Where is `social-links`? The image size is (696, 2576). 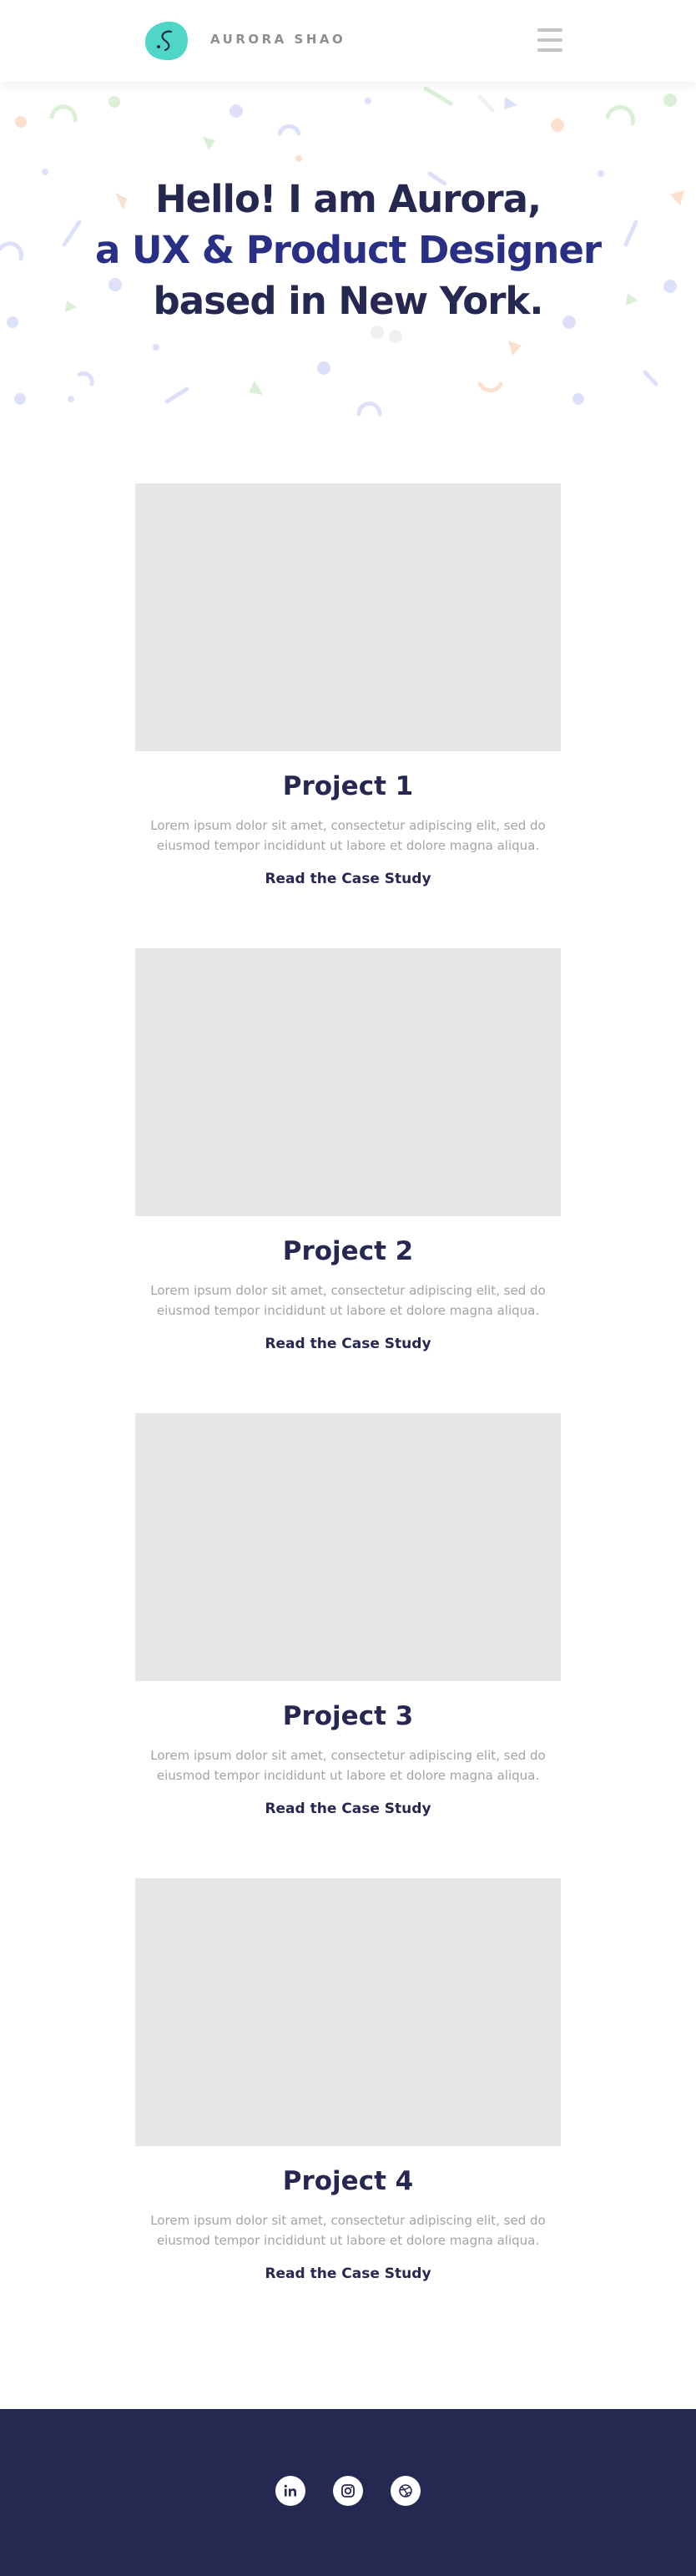 social-links is located at coordinates (348, 2491).